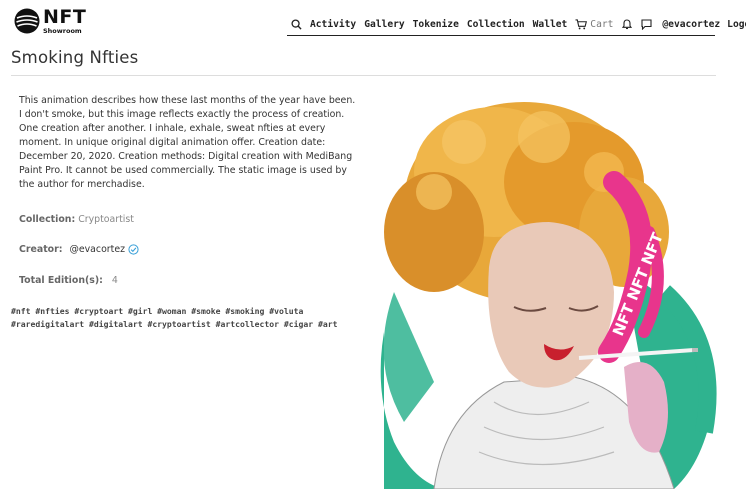 The height and width of the screenshot is (489, 746). Describe the element at coordinates (736, 24) in the screenshot. I see `nav-logout: Logout` at that location.